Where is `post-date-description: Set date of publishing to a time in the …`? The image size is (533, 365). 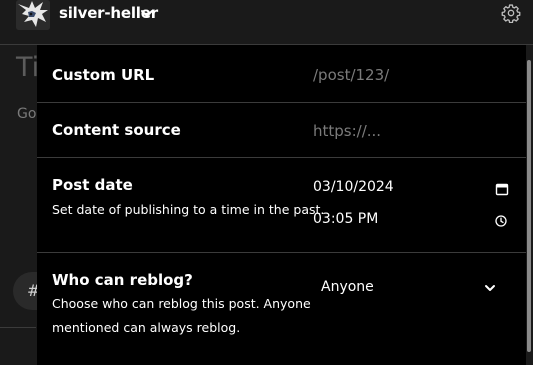
post-date-description: Set date of publishing to a time in the … is located at coordinates (188, 209).